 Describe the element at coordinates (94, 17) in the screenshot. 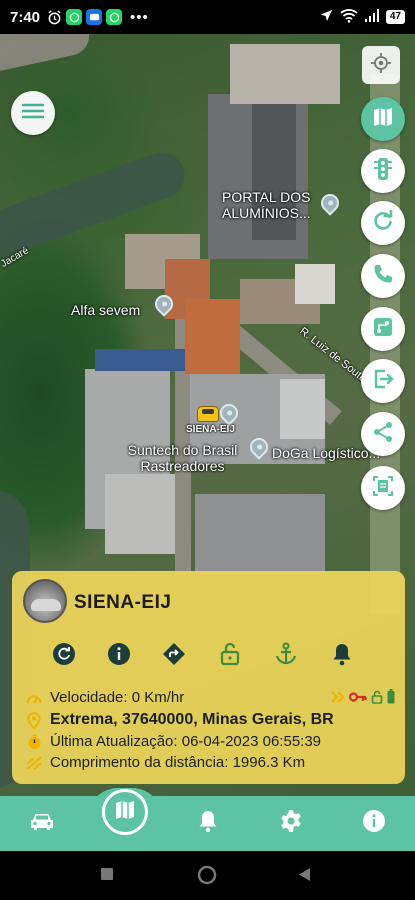

I see `message-icon` at that location.